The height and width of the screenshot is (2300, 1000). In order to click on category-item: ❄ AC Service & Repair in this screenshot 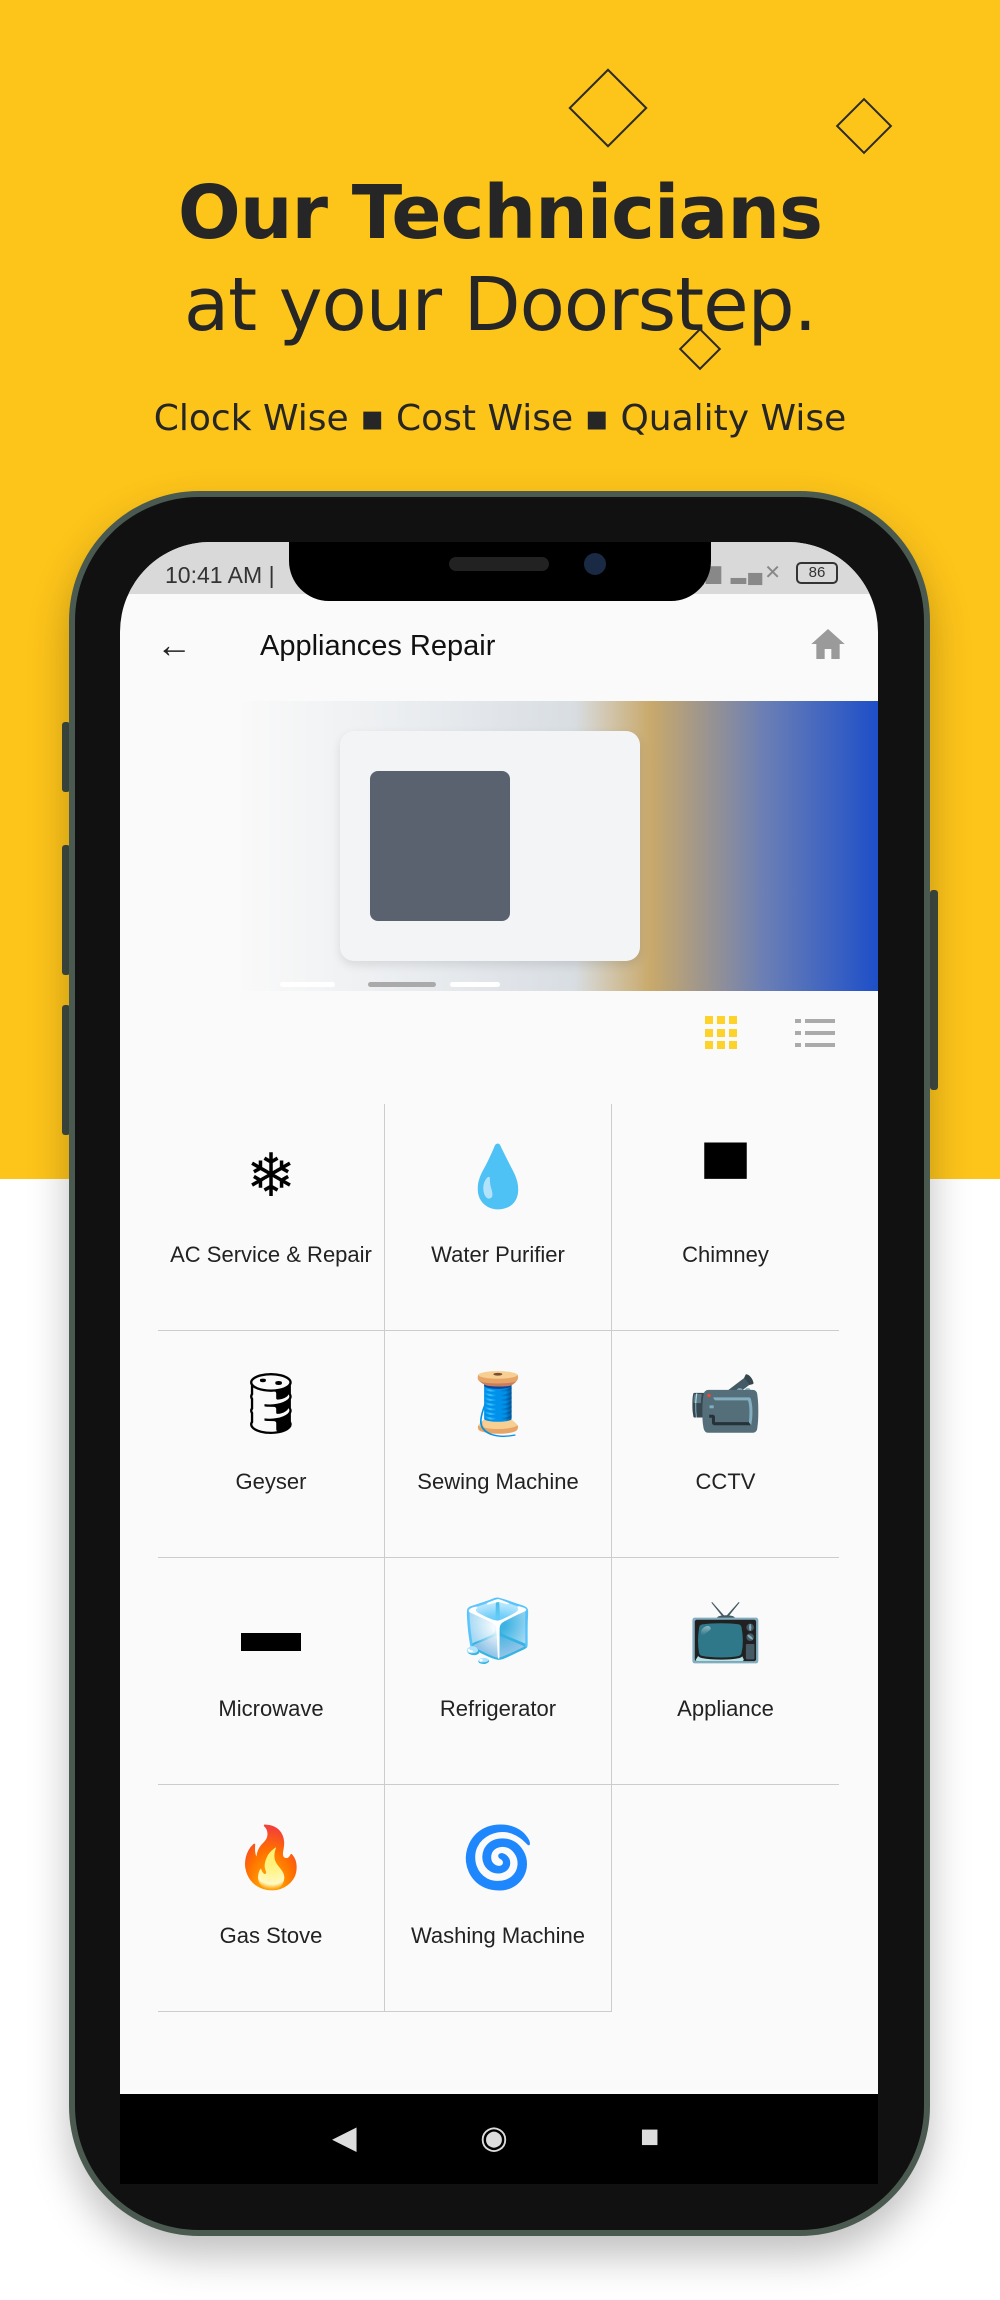, I will do `click(271, 1217)`.